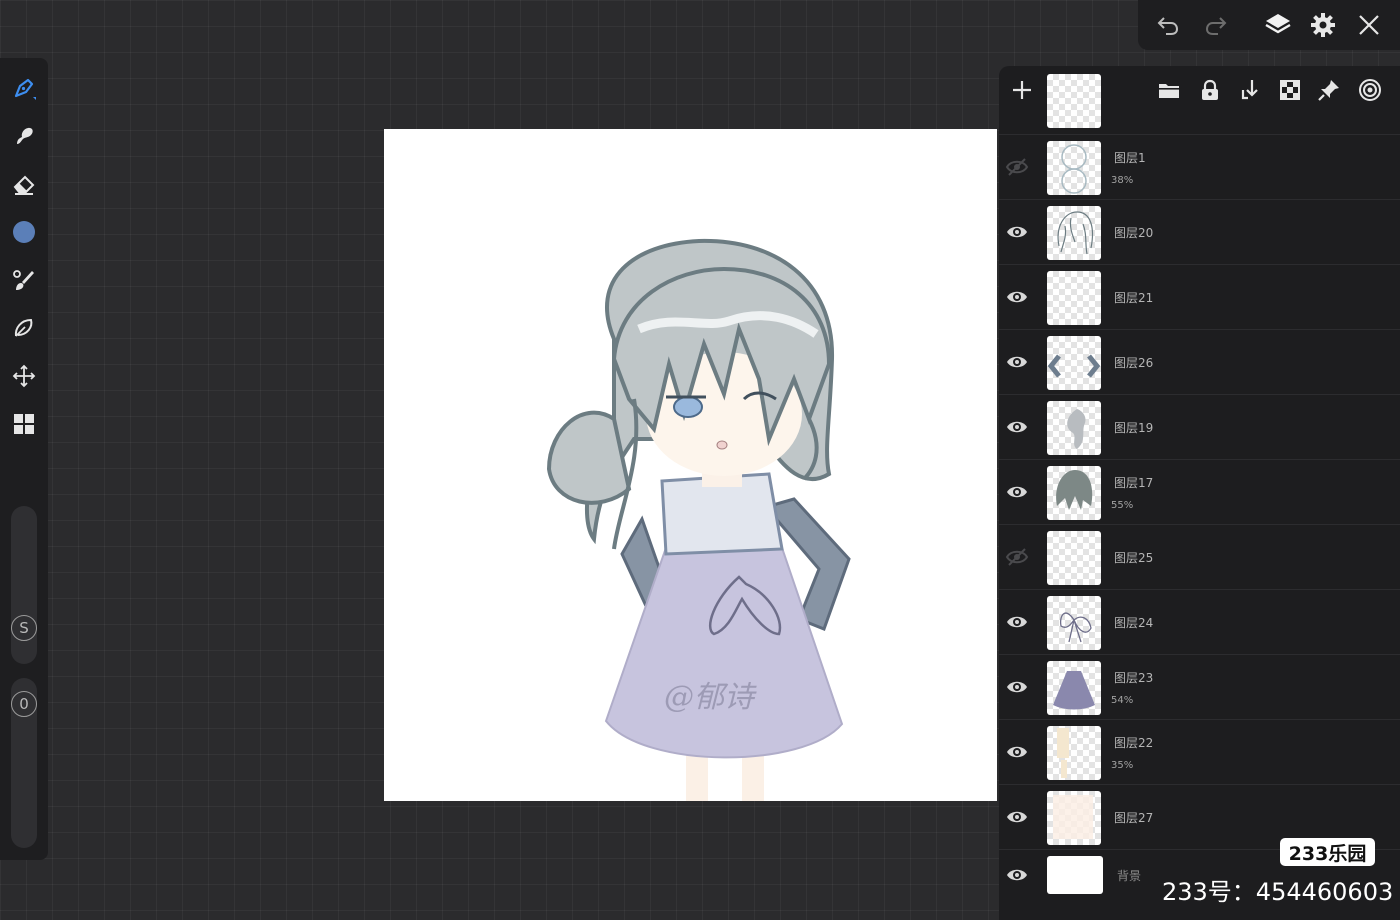 Image resolution: width=1400 pixels, height=920 pixels. Describe the element at coordinates (1278, 892) in the screenshot. I see `watermark-id: 233号：454460603` at that location.